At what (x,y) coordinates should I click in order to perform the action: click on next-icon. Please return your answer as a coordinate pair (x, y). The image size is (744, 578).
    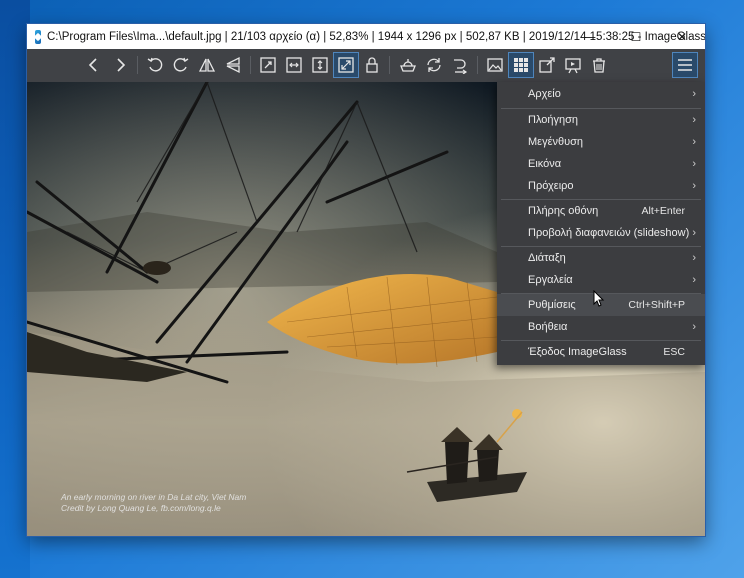
    Looking at the image, I should click on (120, 65).